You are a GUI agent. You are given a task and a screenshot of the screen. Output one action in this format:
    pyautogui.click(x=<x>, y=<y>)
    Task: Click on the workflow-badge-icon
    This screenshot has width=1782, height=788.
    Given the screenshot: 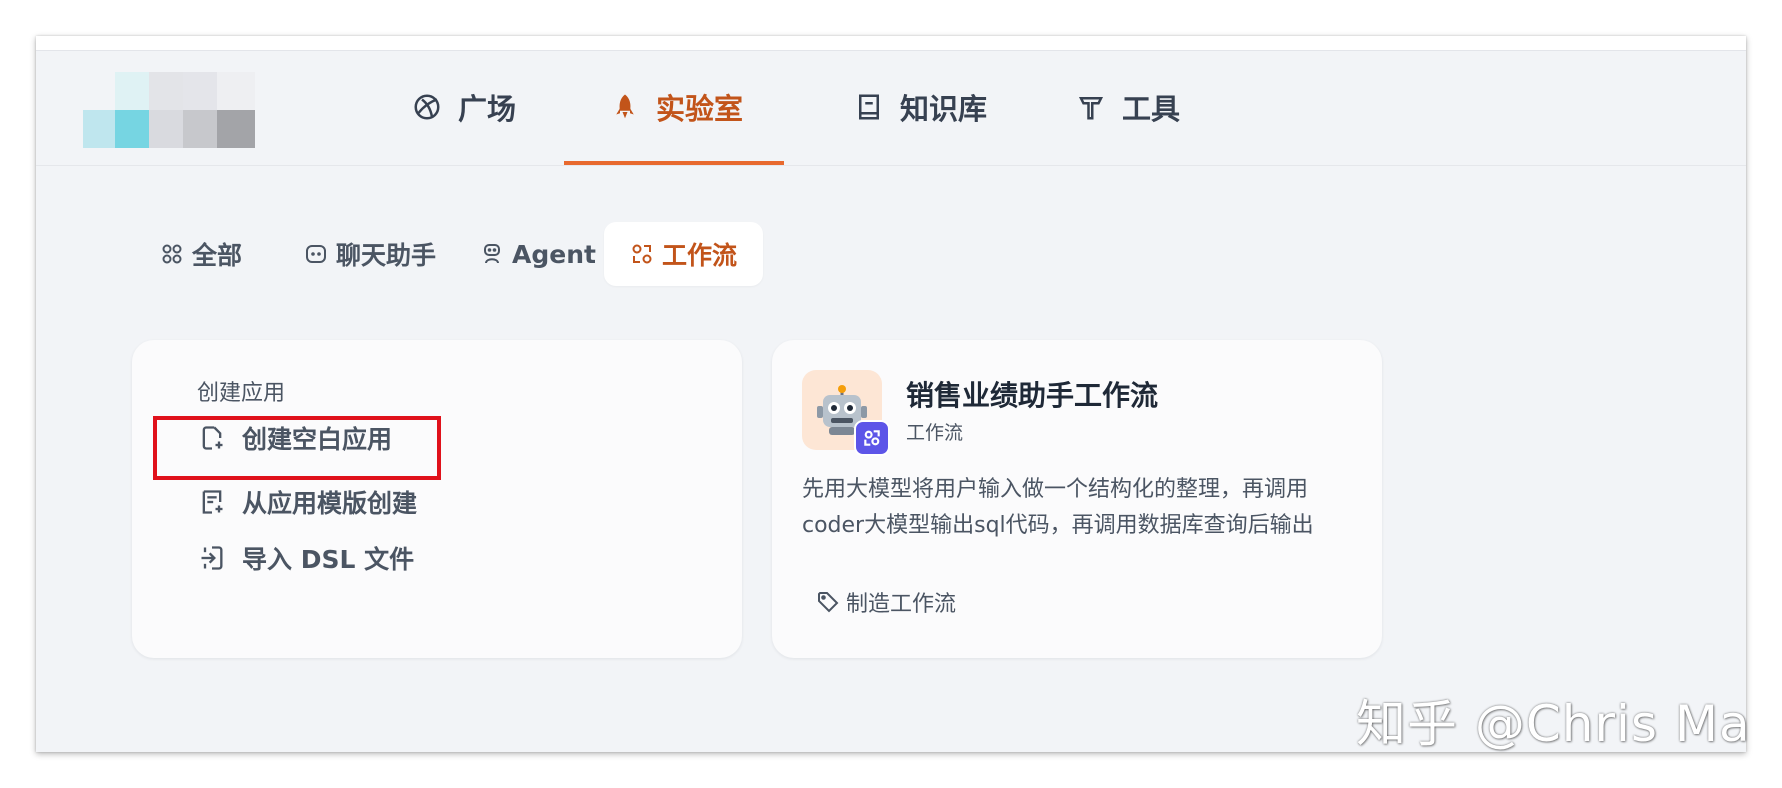 What is the action you would take?
    pyautogui.click(x=872, y=438)
    